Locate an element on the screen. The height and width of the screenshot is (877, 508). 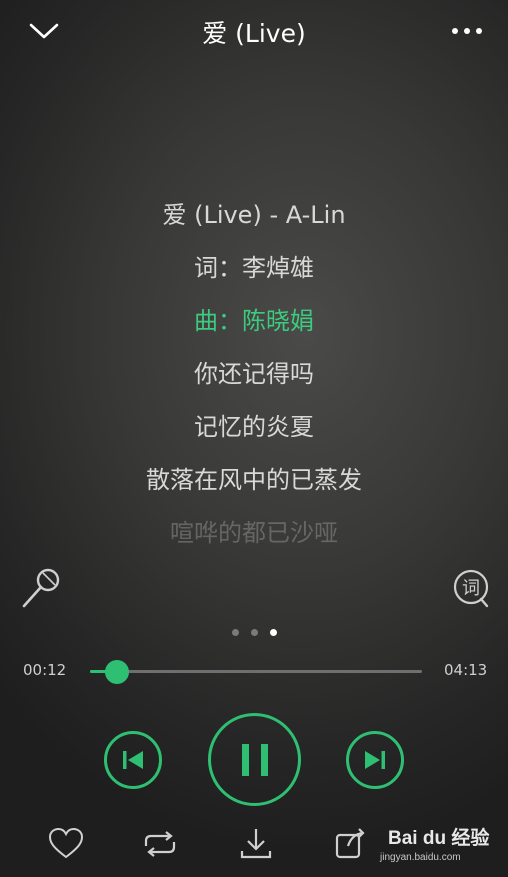
progress-track is located at coordinates (256, 671).